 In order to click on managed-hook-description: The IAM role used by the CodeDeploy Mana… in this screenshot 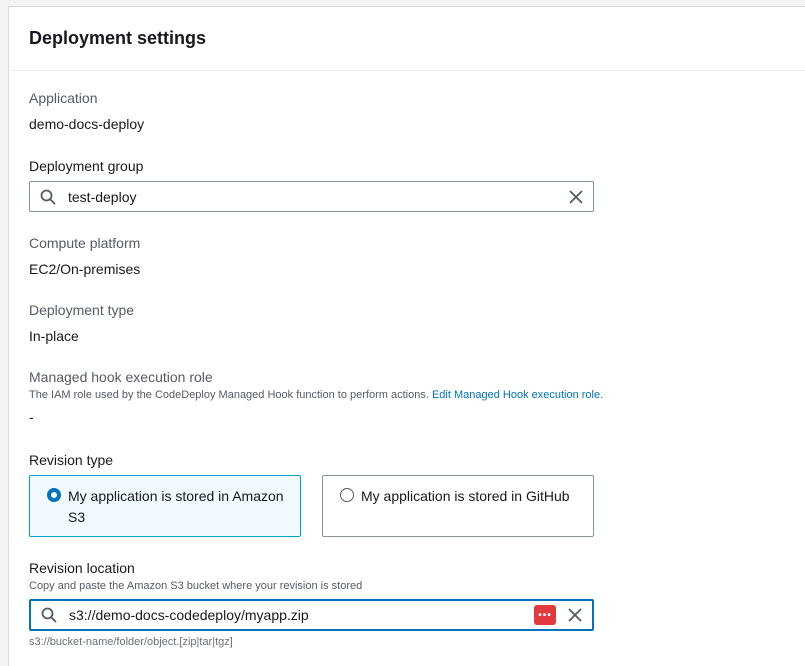, I will do `click(316, 395)`.